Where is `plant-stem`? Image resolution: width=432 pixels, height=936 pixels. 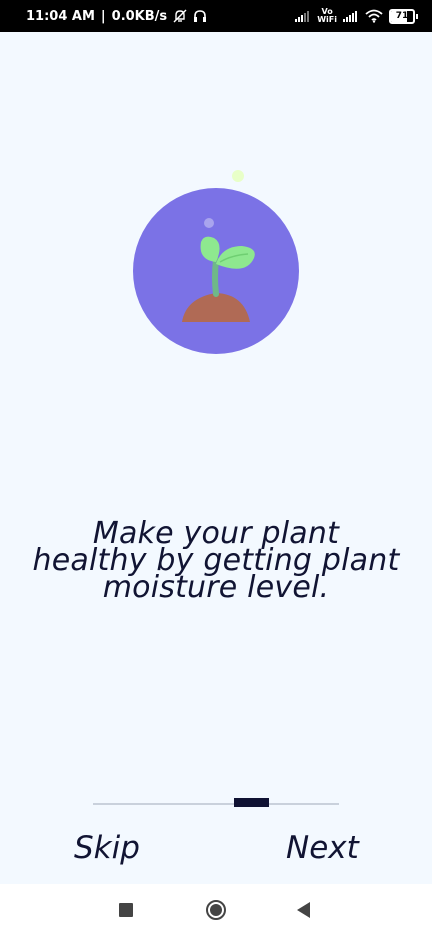
plant-stem is located at coordinates (215, 277).